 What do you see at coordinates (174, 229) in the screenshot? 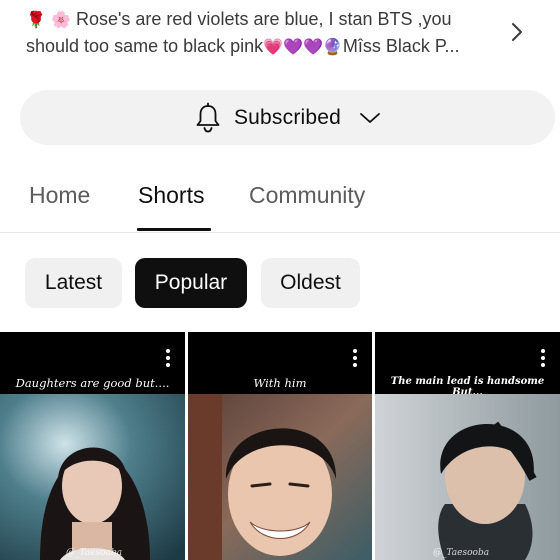
I see `active-tab-indicator` at bounding box center [174, 229].